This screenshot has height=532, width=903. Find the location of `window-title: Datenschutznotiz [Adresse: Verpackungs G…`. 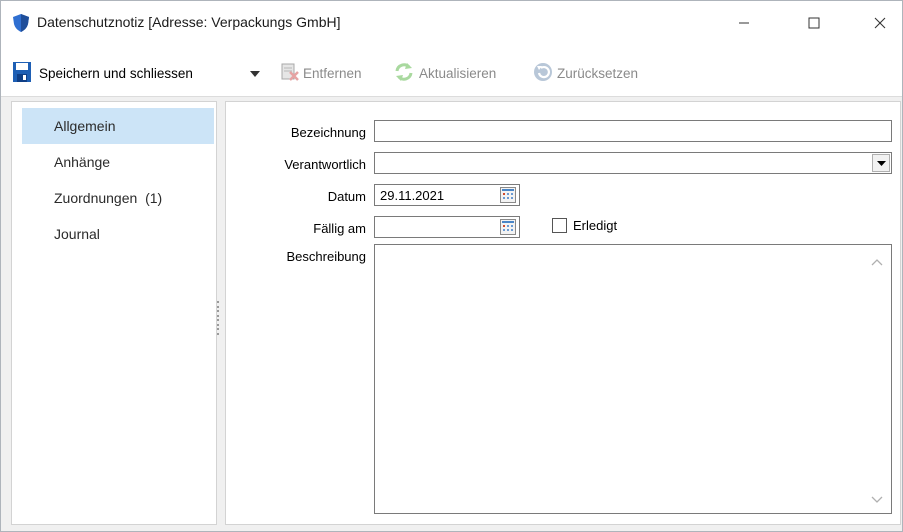

window-title: Datenschutznotiz [Adresse: Verpackungs G… is located at coordinates (189, 22).